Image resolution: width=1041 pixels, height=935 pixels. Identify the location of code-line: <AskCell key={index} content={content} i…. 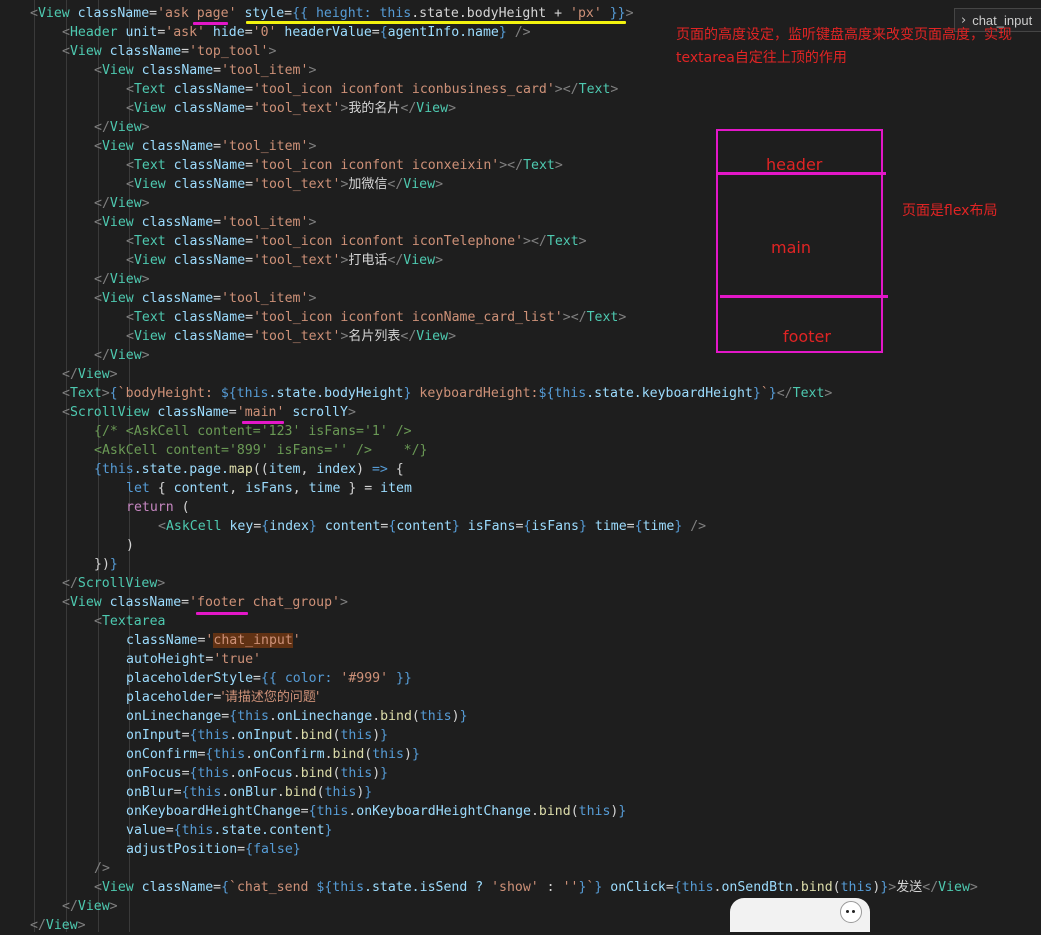
(432, 526).